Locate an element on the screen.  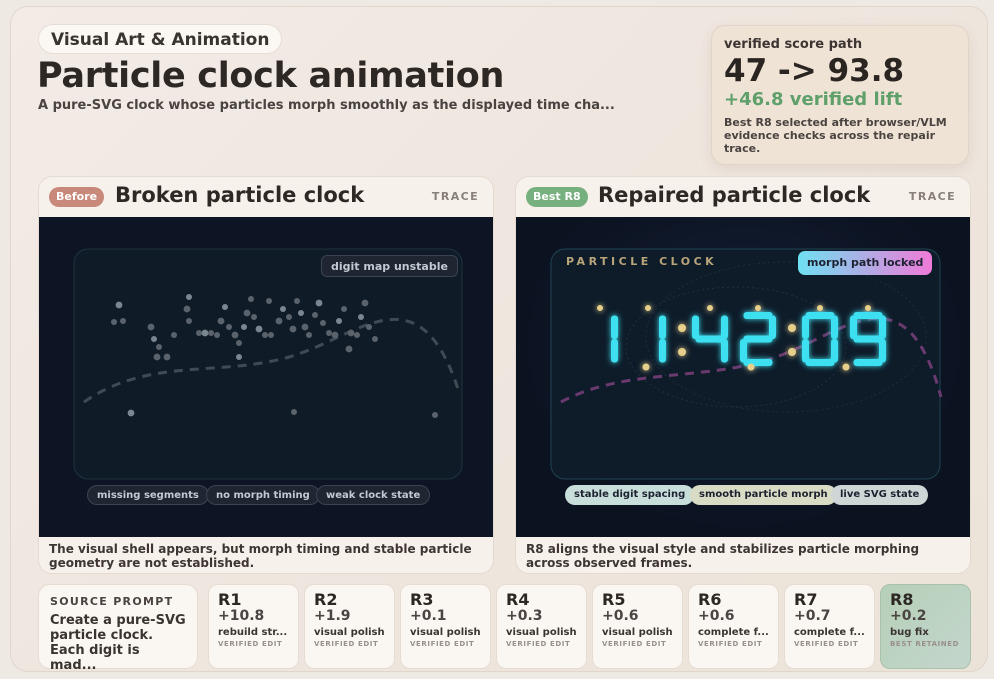
round-card-r3: R3 +0.1 visual polish VERIFIED EDIT is located at coordinates (445, 626).